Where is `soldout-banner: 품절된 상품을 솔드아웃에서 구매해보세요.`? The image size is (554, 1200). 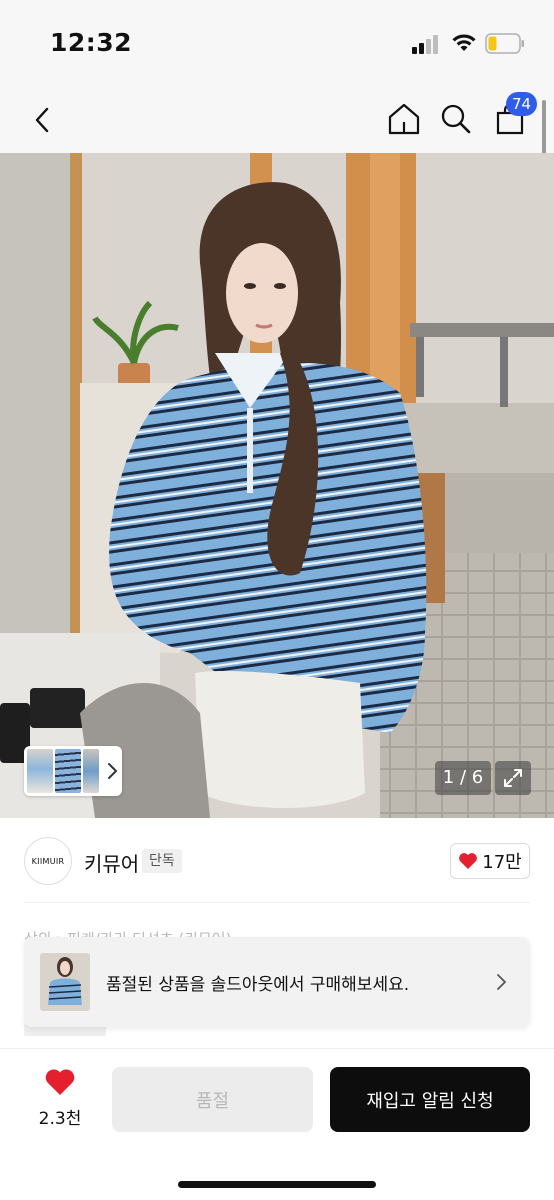
soldout-banner: 품절된 상품을 솔드아웃에서 구매해보세요. is located at coordinates (277, 982).